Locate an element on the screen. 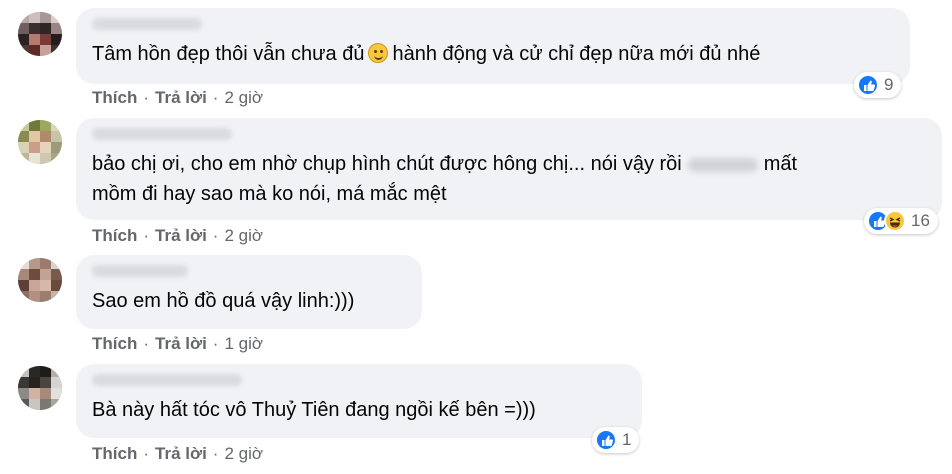 The height and width of the screenshot is (474, 952). comment-text: Sao em hồ đồ quá vậy linh:))) is located at coordinates (223, 301).